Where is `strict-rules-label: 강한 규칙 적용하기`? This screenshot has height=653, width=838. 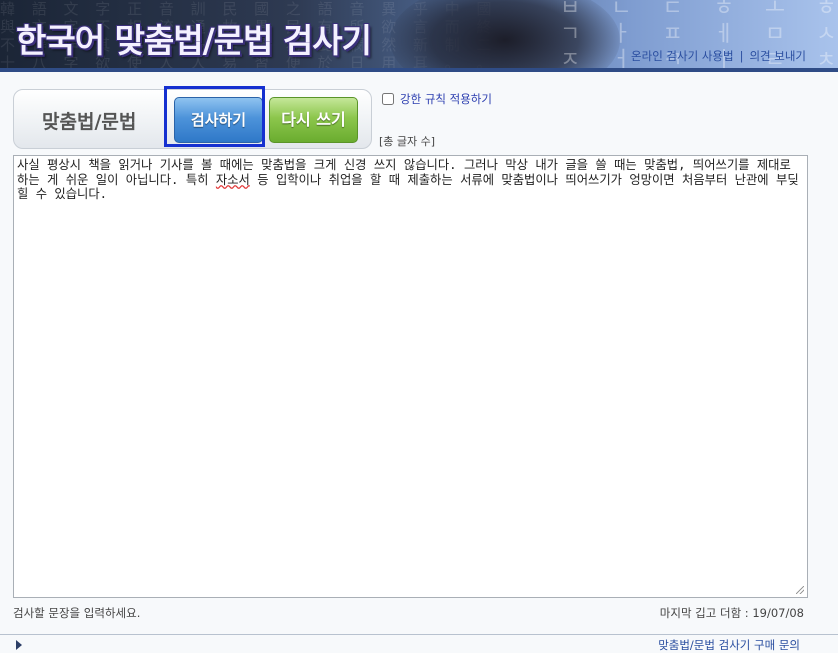 strict-rules-label: 강한 규칙 적용하기 is located at coordinates (446, 99).